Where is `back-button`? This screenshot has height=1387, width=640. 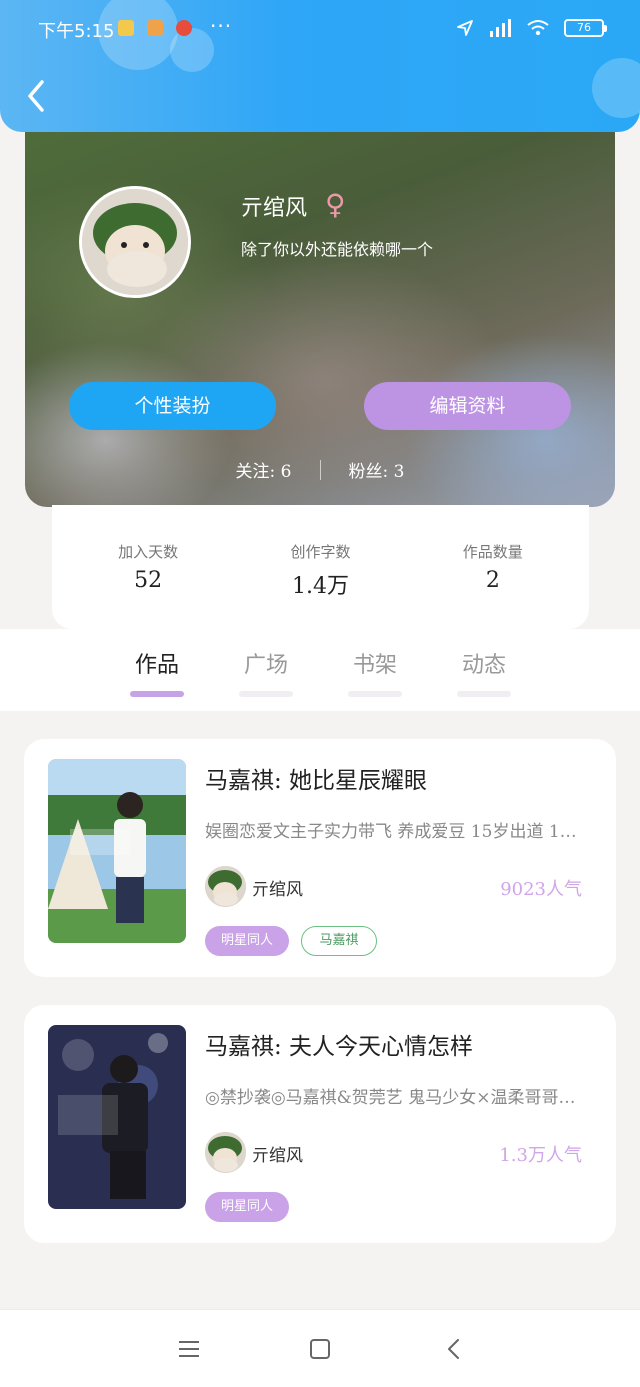
back-button is located at coordinates (37, 96).